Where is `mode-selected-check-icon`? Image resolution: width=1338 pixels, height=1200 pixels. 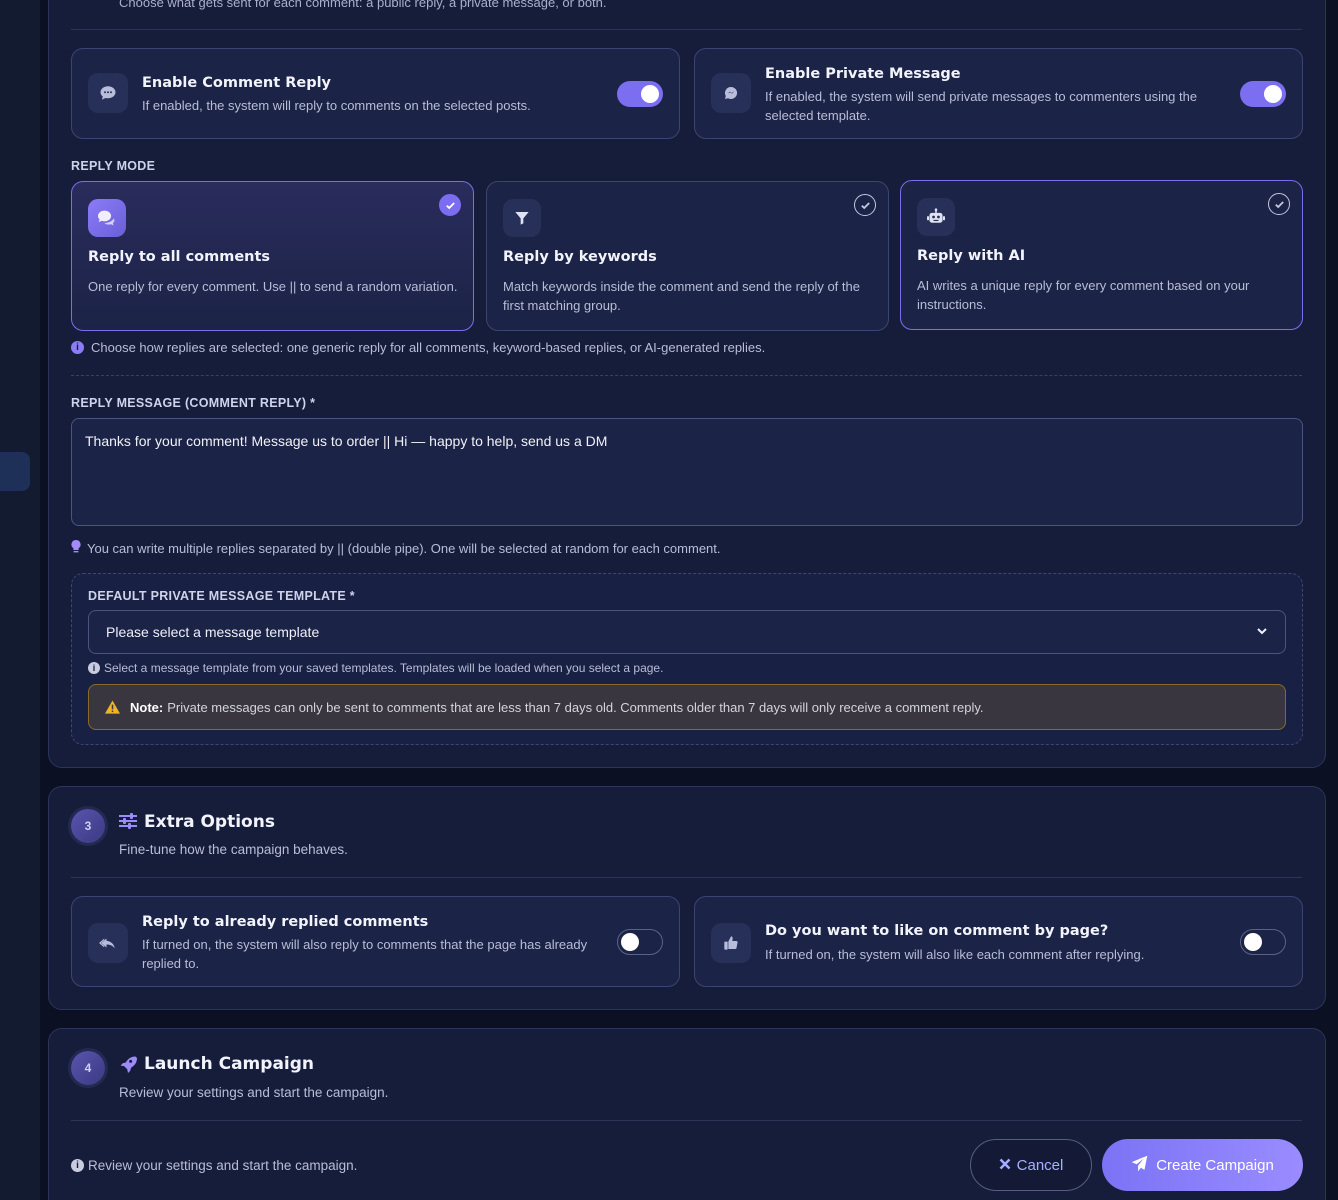
mode-selected-check-icon is located at coordinates (450, 205).